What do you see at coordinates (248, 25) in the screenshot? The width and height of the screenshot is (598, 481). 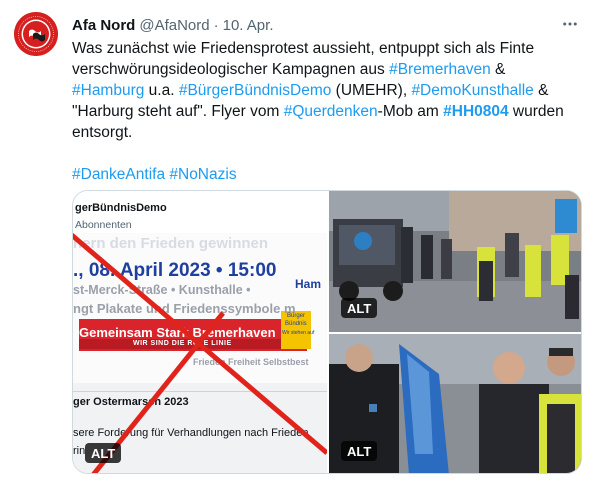 I see `tweet-date: 10. Apr.` at bounding box center [248, 25].